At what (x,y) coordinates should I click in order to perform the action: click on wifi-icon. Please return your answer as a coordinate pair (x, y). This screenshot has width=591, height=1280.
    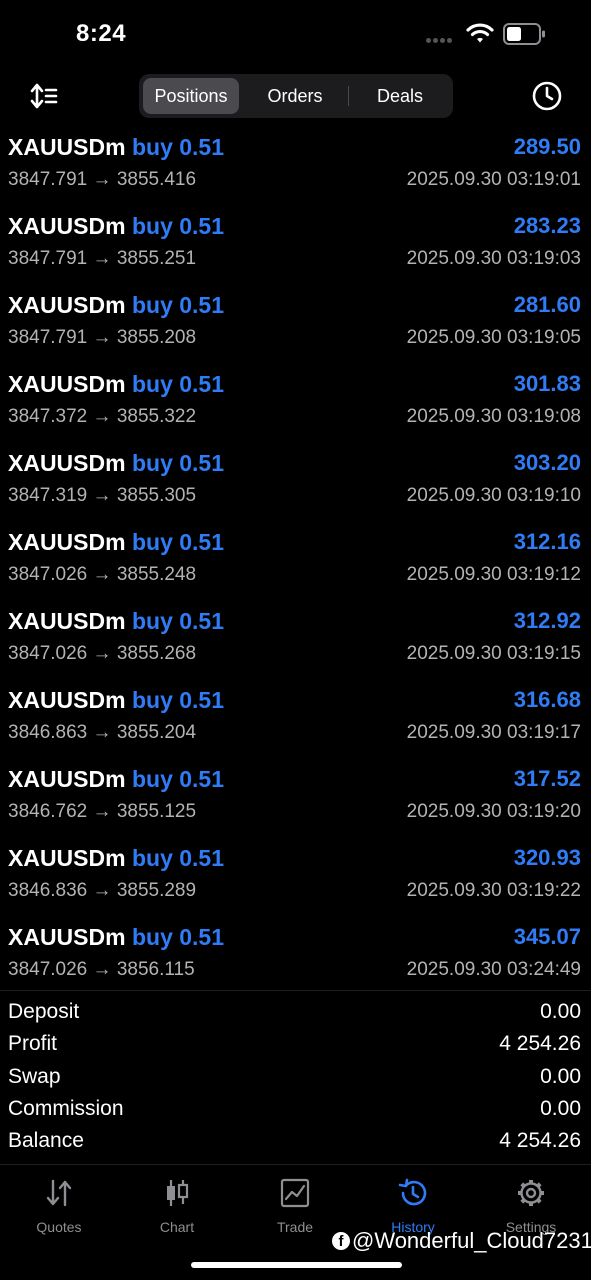
    Looking at the image, I should click on (480, 33).